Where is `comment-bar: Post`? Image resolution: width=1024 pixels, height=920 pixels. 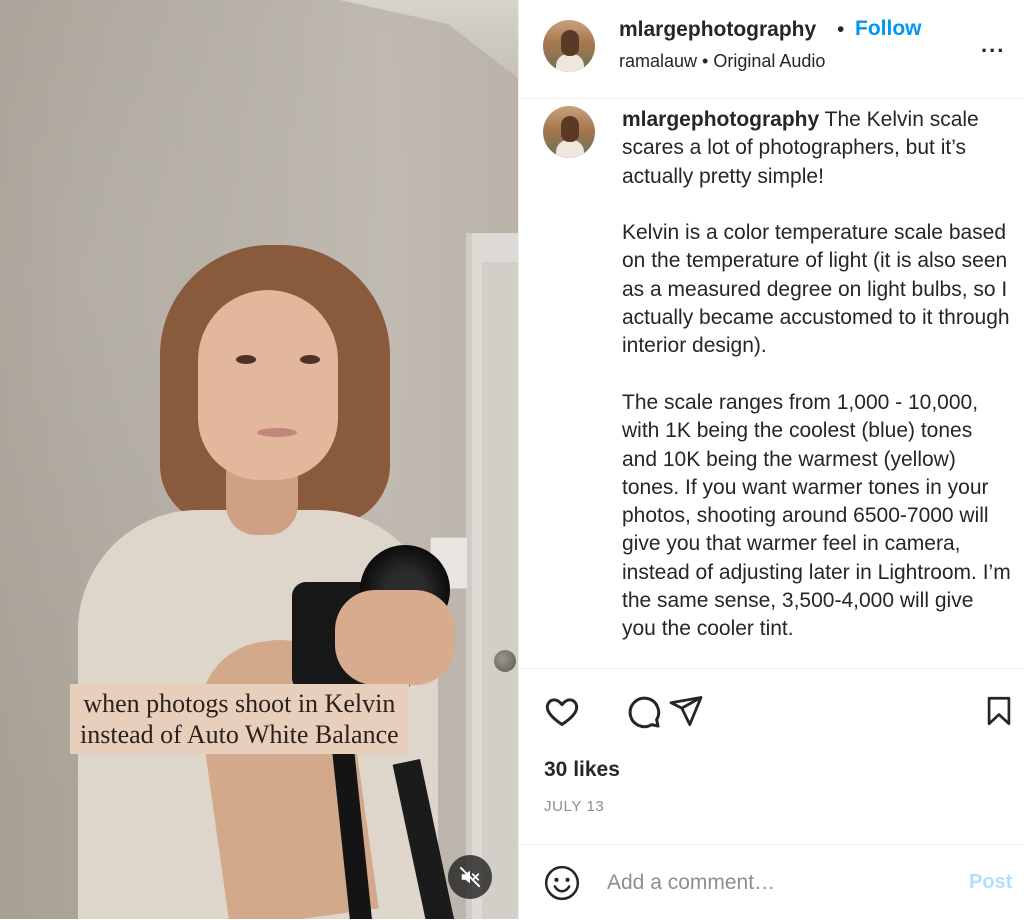 comment-bar: Post is located at coordinates (771, 882).